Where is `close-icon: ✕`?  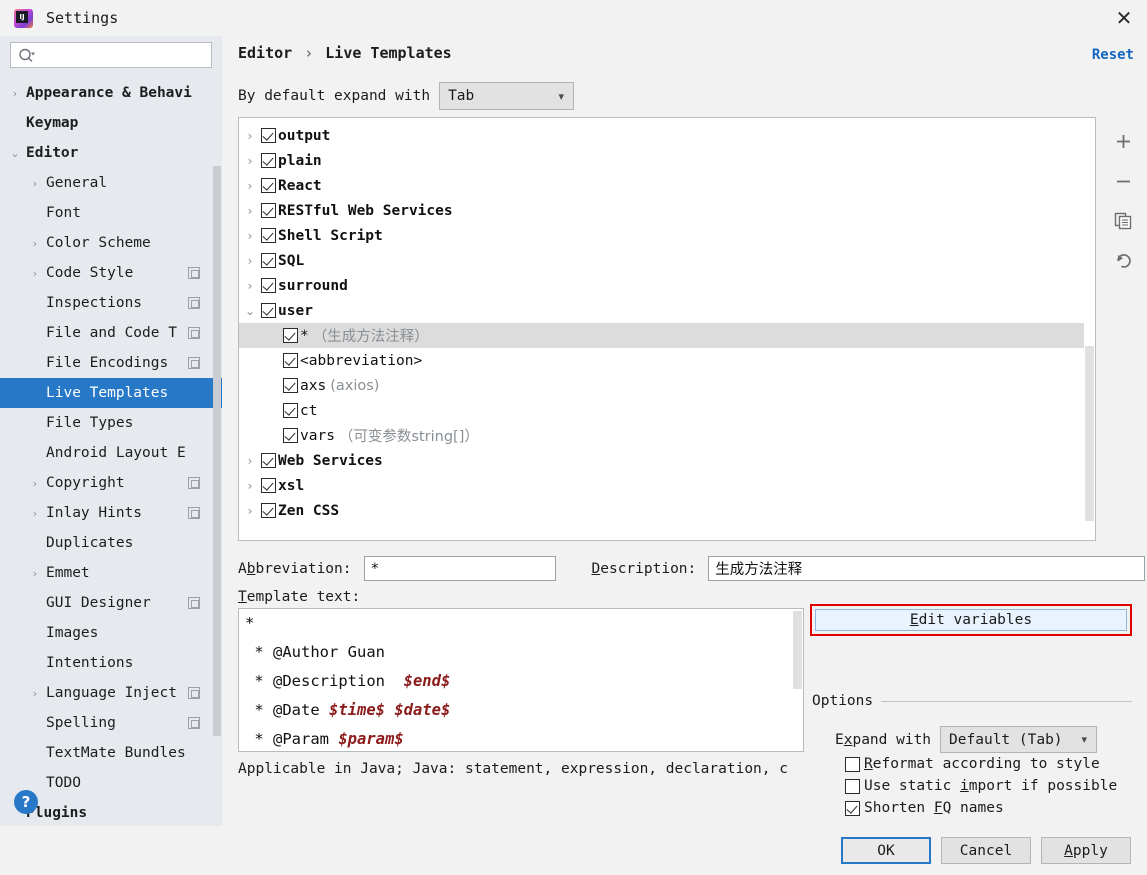
close-icon: ✕ is located at coordinates (1124, 18).